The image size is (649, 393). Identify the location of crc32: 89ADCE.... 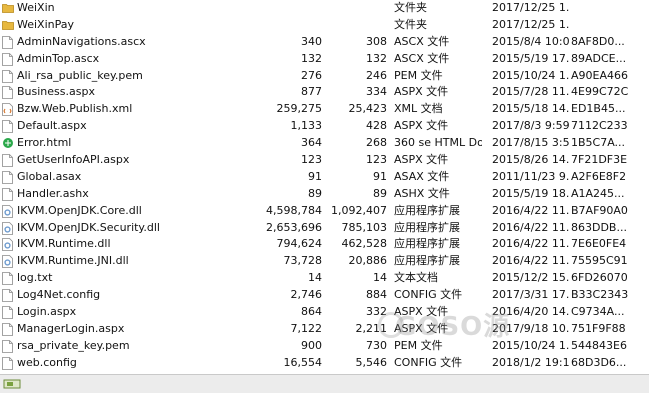
(599, 58).